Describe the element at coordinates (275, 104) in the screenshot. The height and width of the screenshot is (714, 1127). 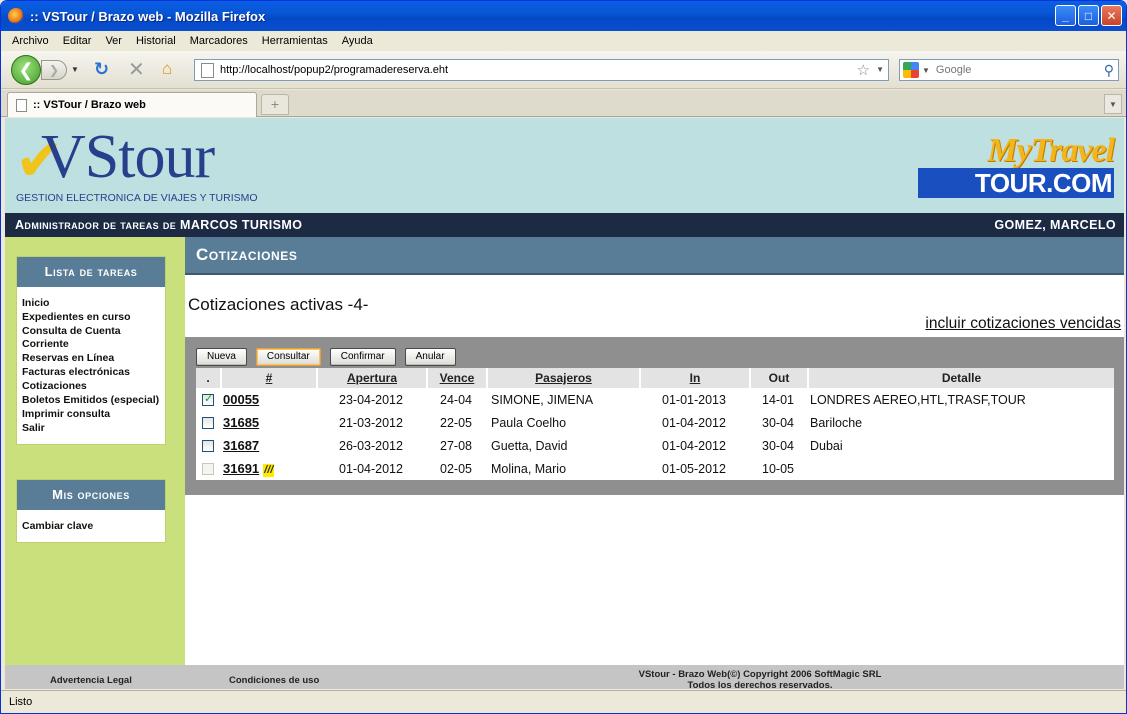
I see `new-tab-button: +` at that location.